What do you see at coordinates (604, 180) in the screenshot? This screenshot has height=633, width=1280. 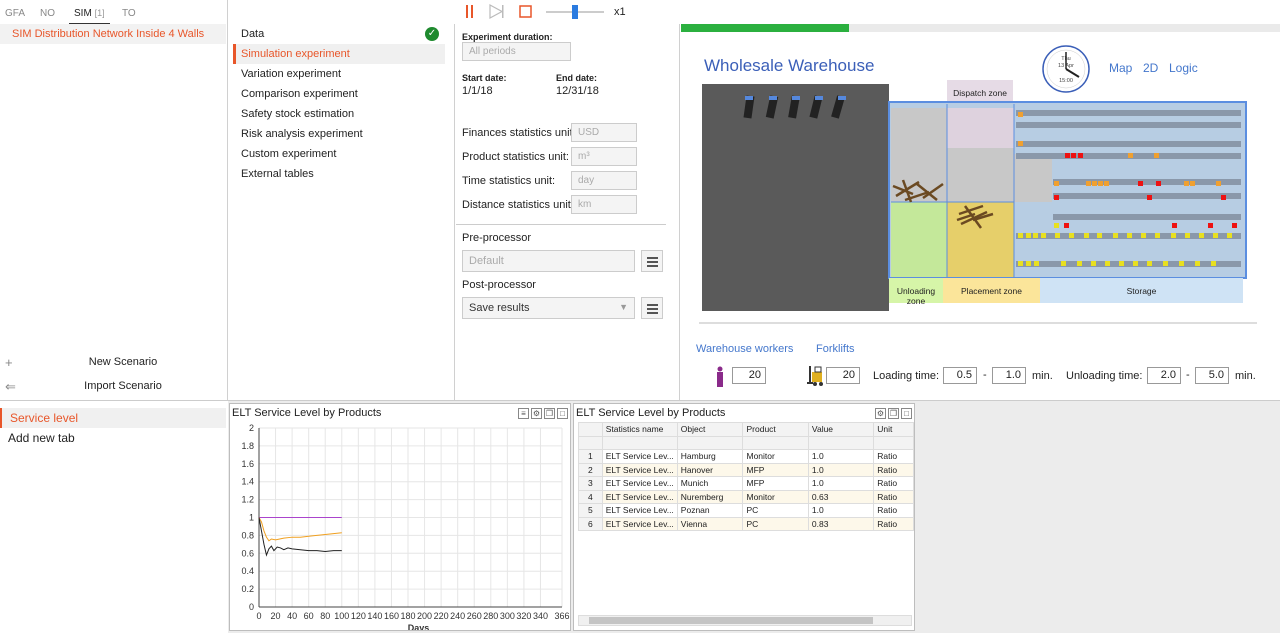 I see `time-unit-field: day` at bounding box center [604, 180].